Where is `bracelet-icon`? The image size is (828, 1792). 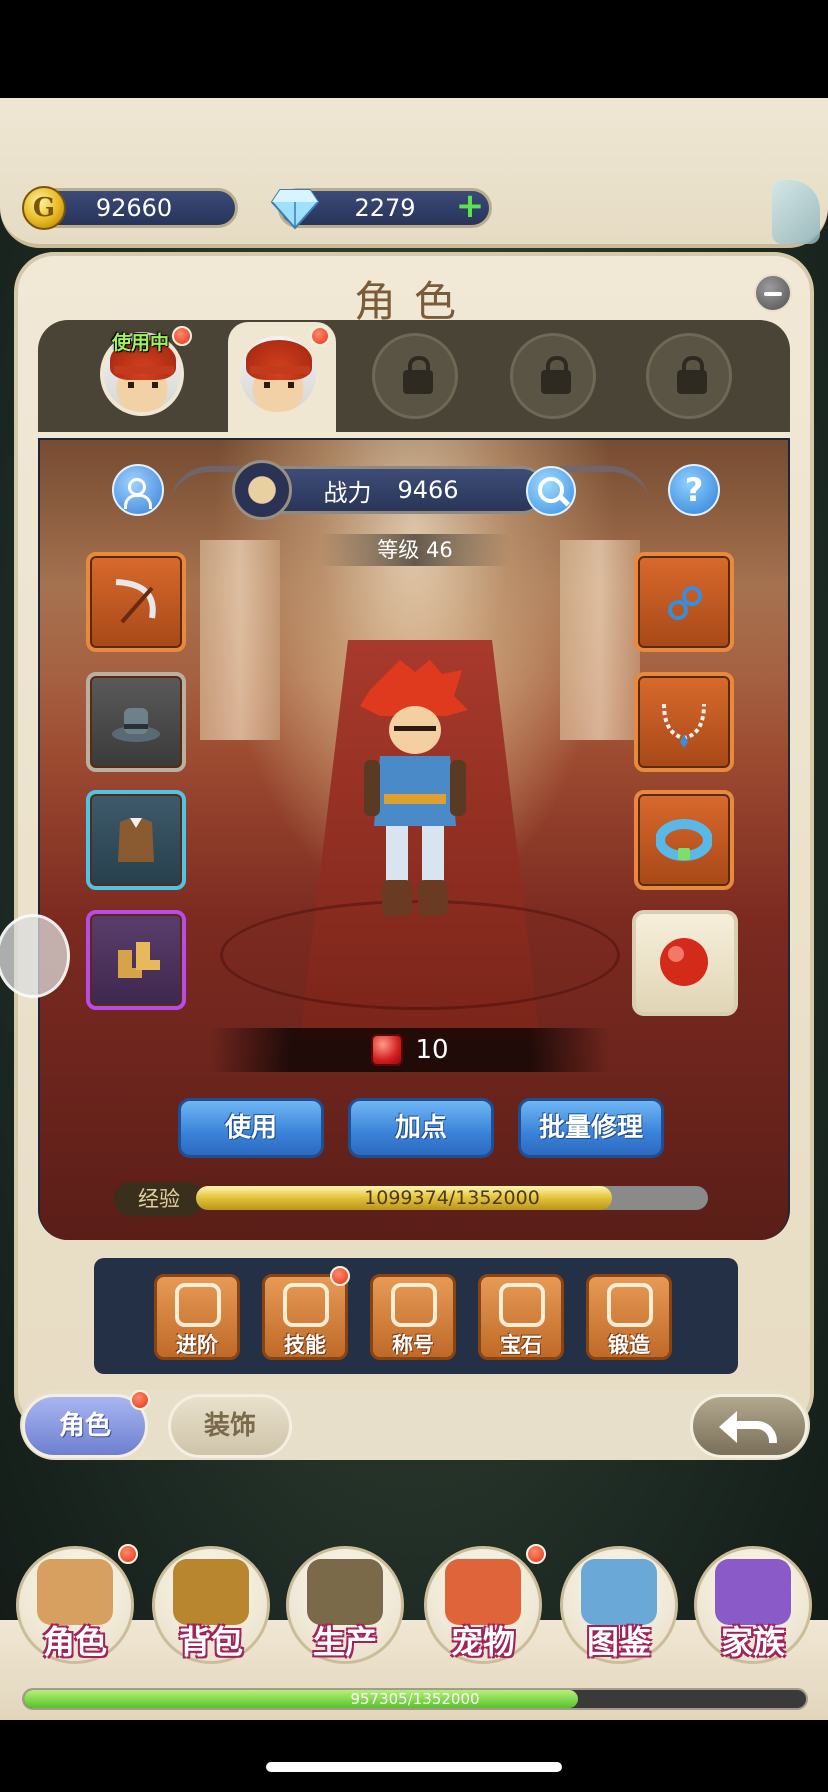 bracelet-icon is located at coordinates (684, 840).